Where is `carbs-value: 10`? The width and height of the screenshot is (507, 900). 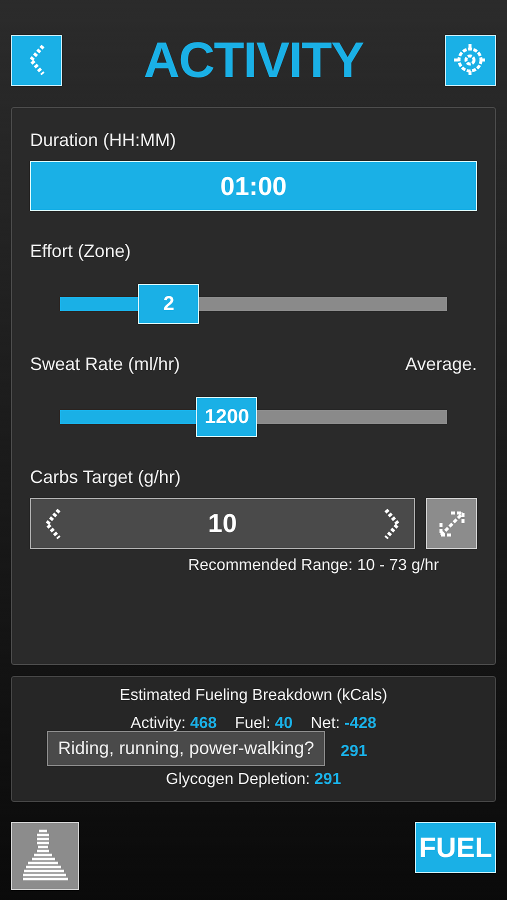
carbs-value: 10 is located at coordinates (222, 523).